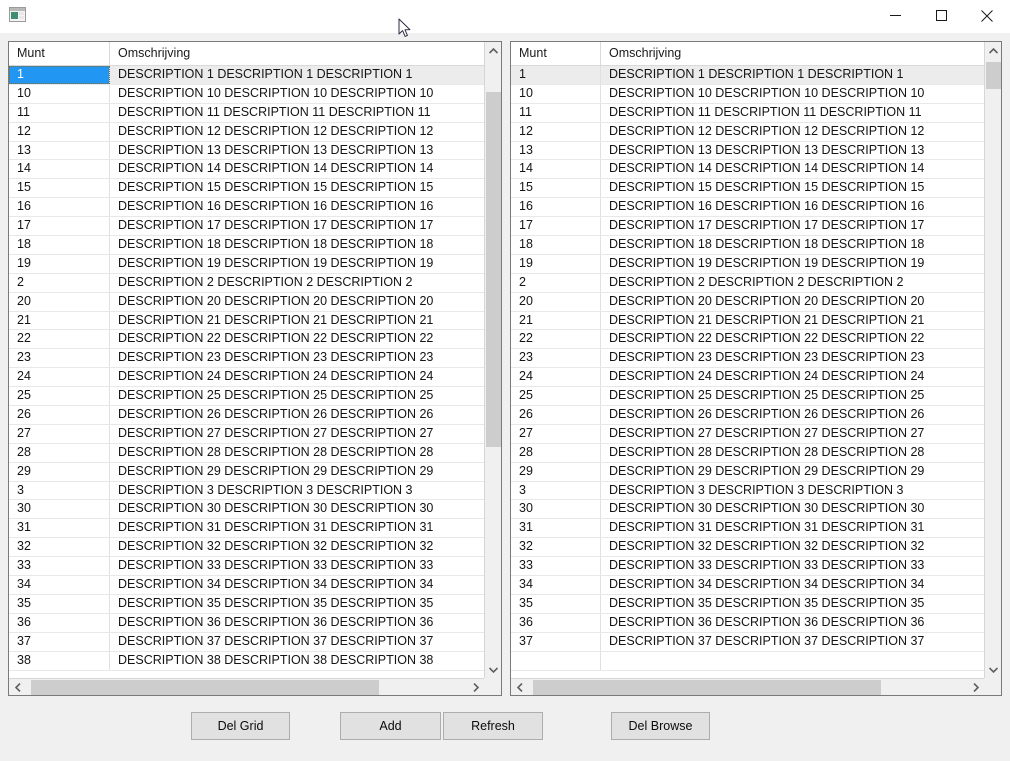 The image size is (1010, 761). Describe the element at coordinates (556, 169) in the screenshot. I see `cell-munt: 14` at that location.